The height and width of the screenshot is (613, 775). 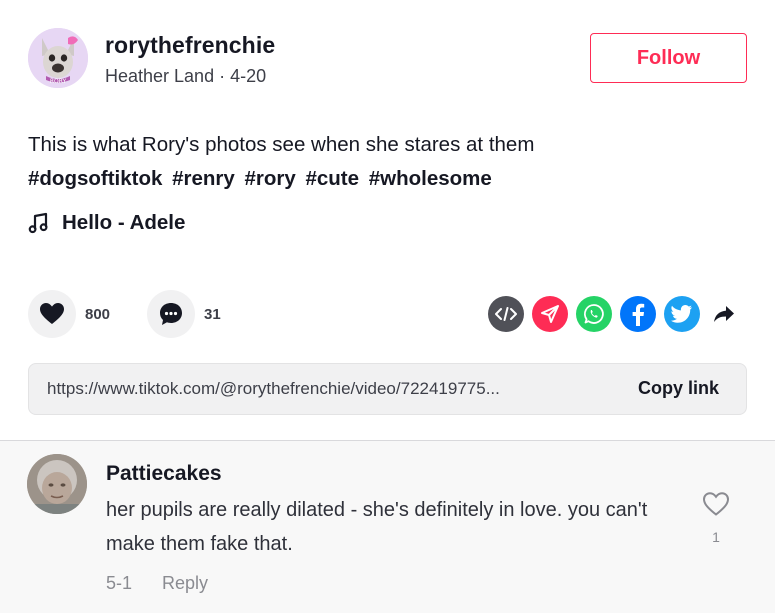 I want to click on reply-button: Reply, so click(x=185, y=583).